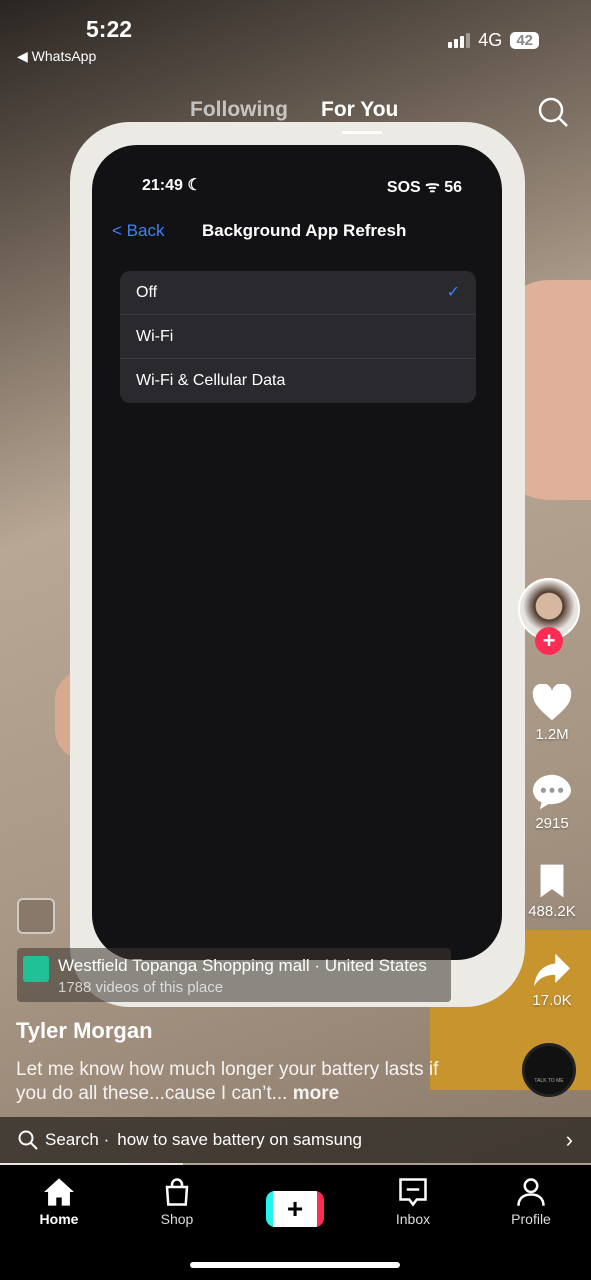 The width and height of the screenshot is (591, 1280). What do you see at coordinates (359, 110) in the screenshot?
I see `tab-for-you: For You` at bounding box center [359, 110].